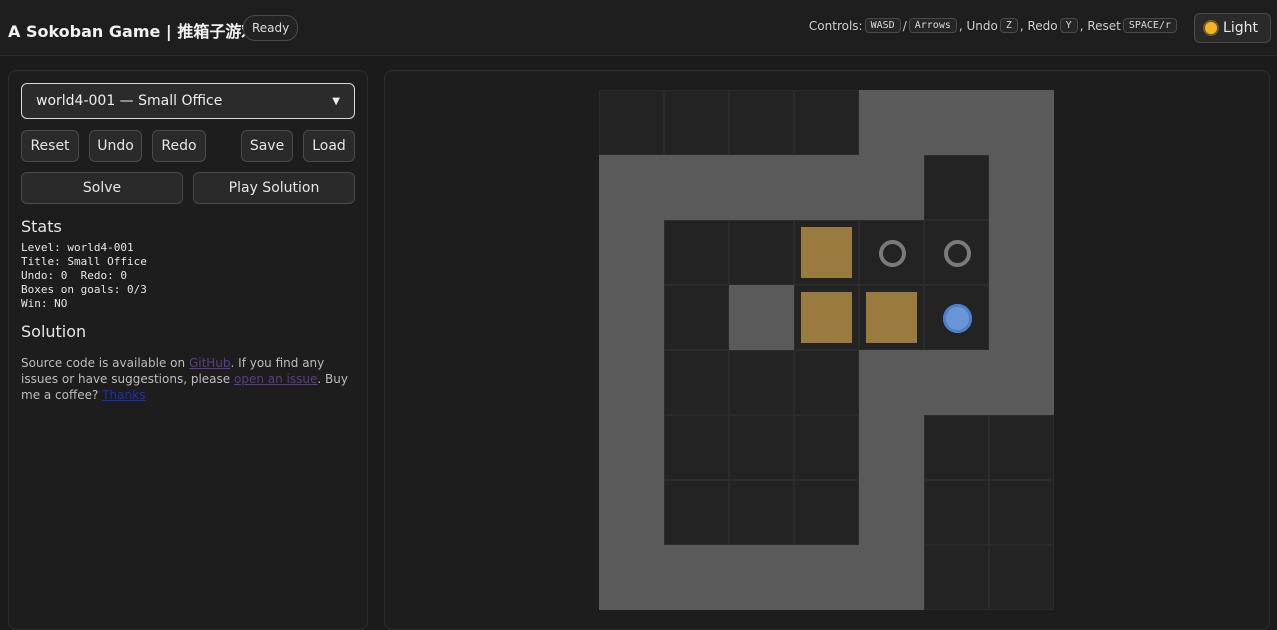 The height and width of the screenshot is (630, 1277). Describe the element at coordinates (271, 28) in the screenshot. I see `status-badge: Ready` at that location.